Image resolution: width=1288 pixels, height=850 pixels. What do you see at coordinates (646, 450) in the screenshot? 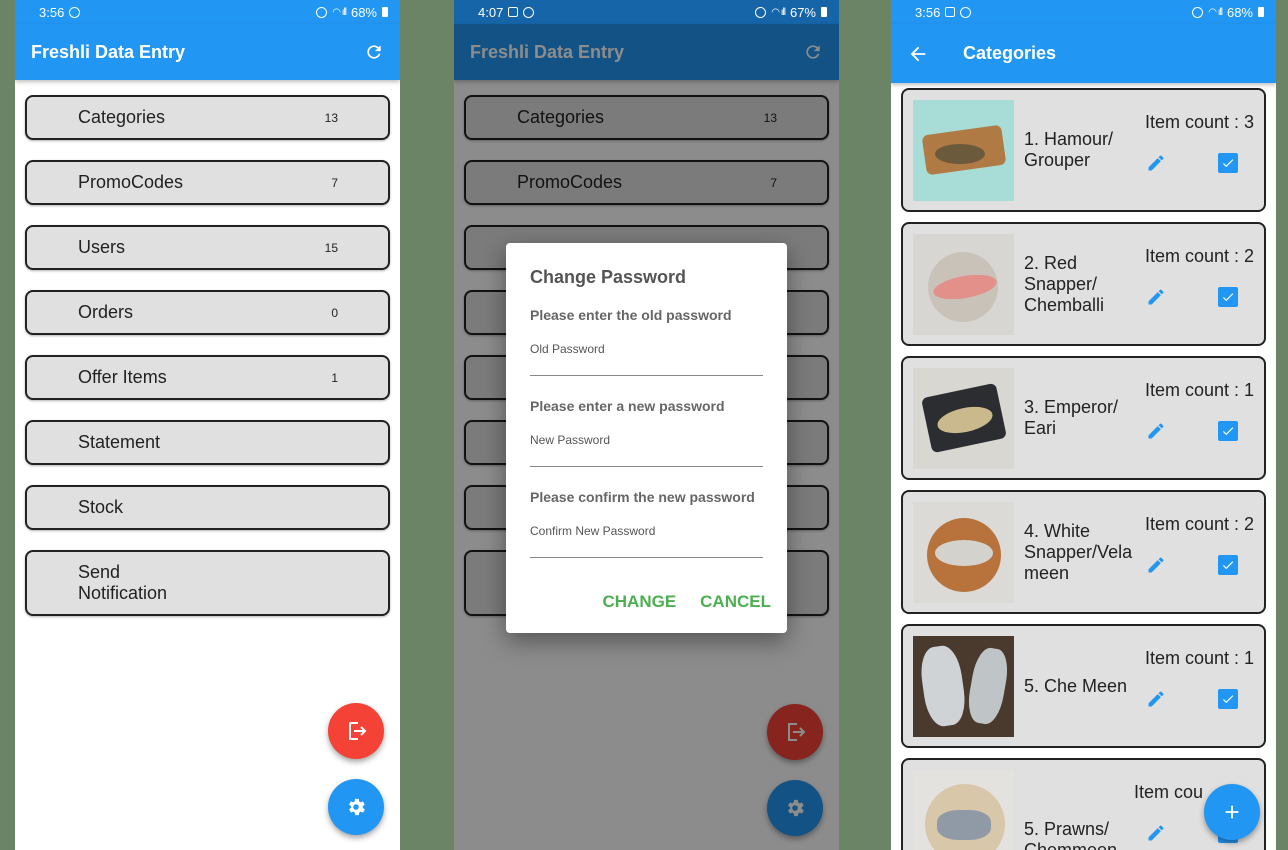
I see `new-password-field: New Password` at bounding box center [646, 450].